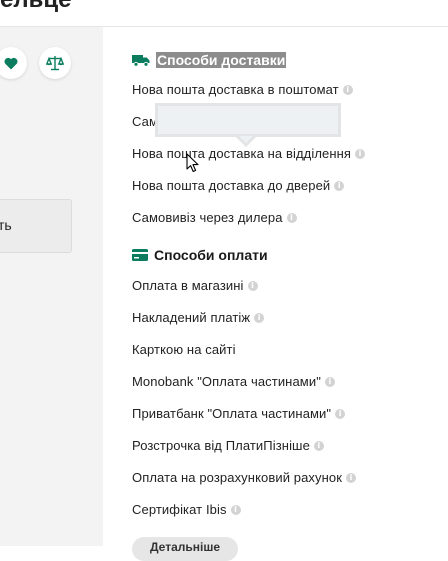 The width and height of the screenshot is (448, 561). I want to click on delivery-section-title: Способи доставки, so click(209, 60).